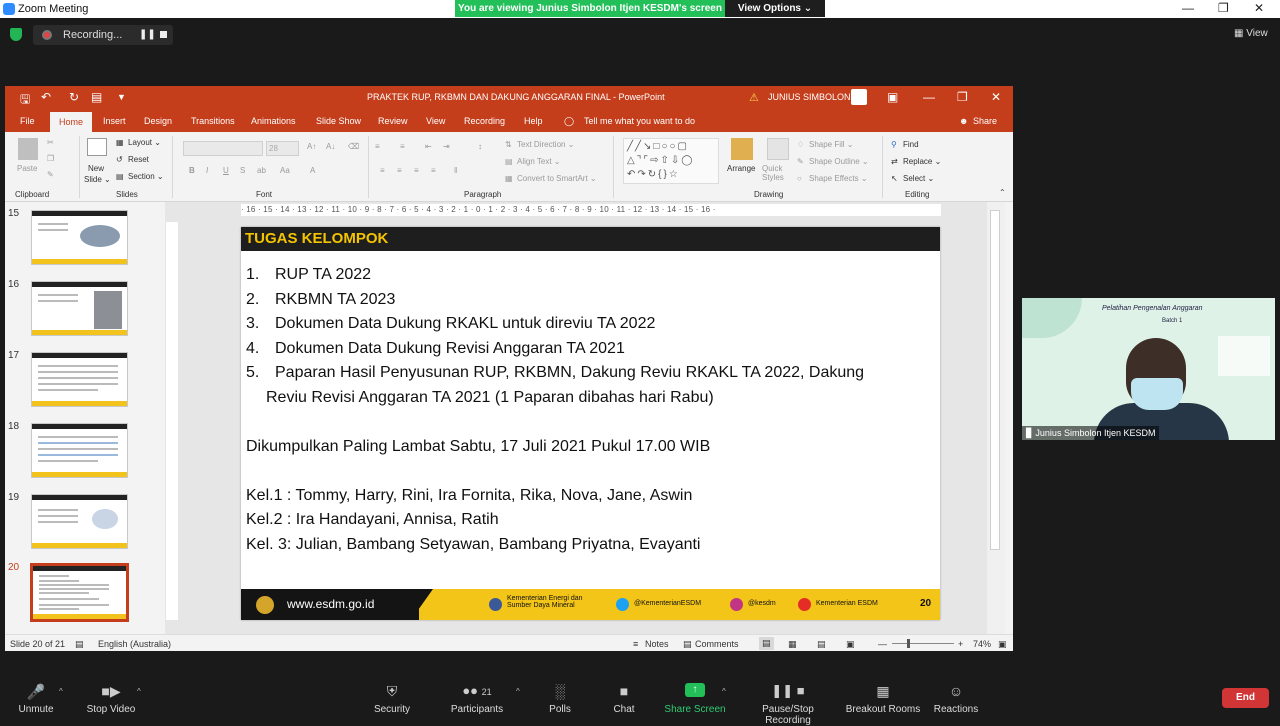  What do you see at coordinates (28, 149) in the screenshot?
I see `paste-icon` at bounding box center [28, 149].